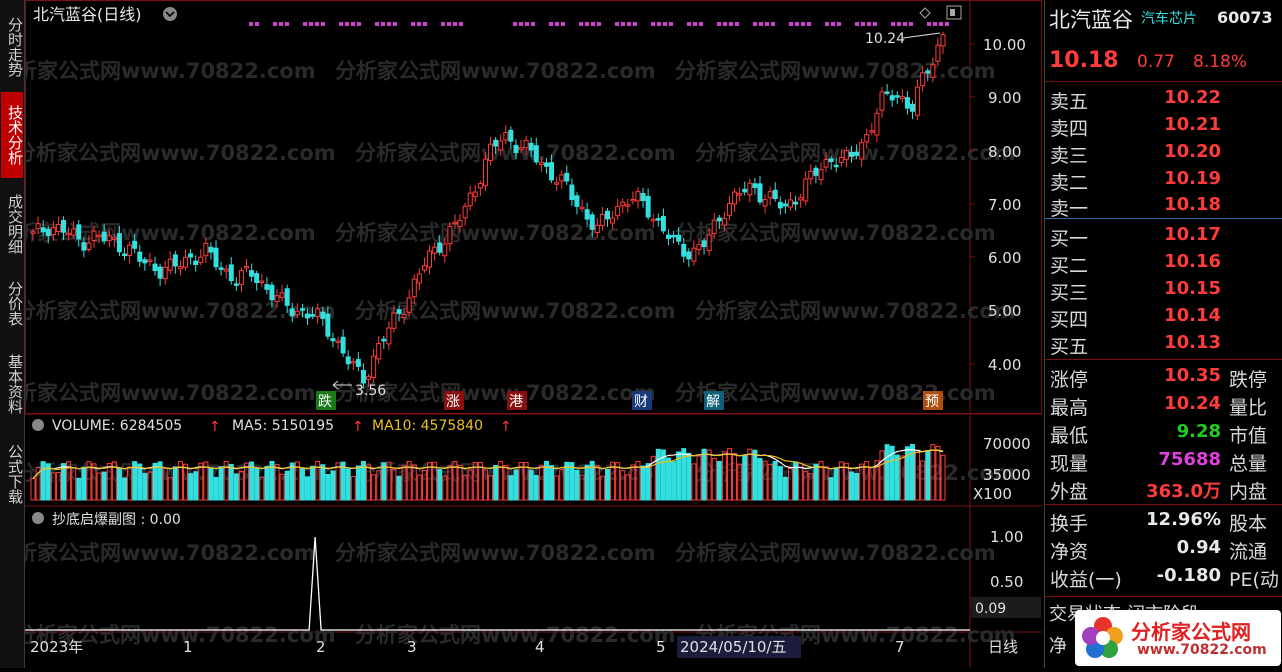 The image size is (1282, 672). Describe the element at coordinates (1163, 344) in the screenshot. I see `bid-row: 买五 10.13` at that location.